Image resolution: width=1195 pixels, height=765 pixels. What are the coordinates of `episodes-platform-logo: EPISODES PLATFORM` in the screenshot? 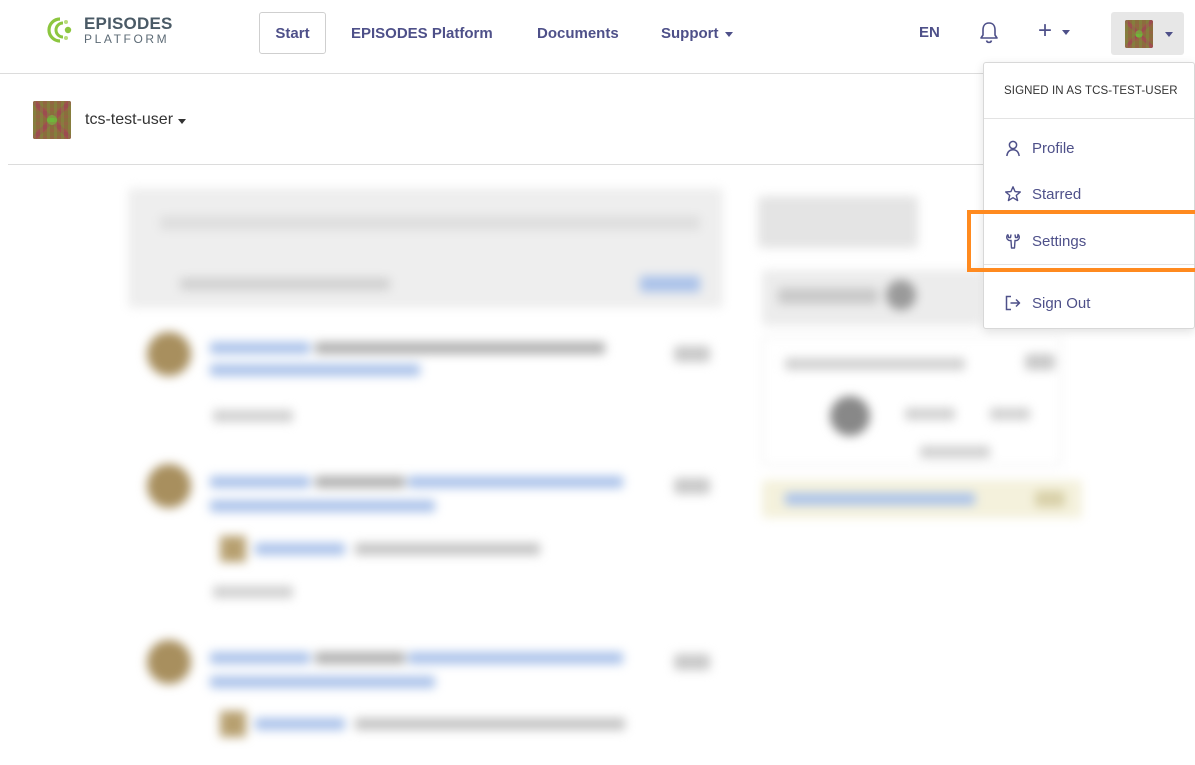 It's located at (109, 30).